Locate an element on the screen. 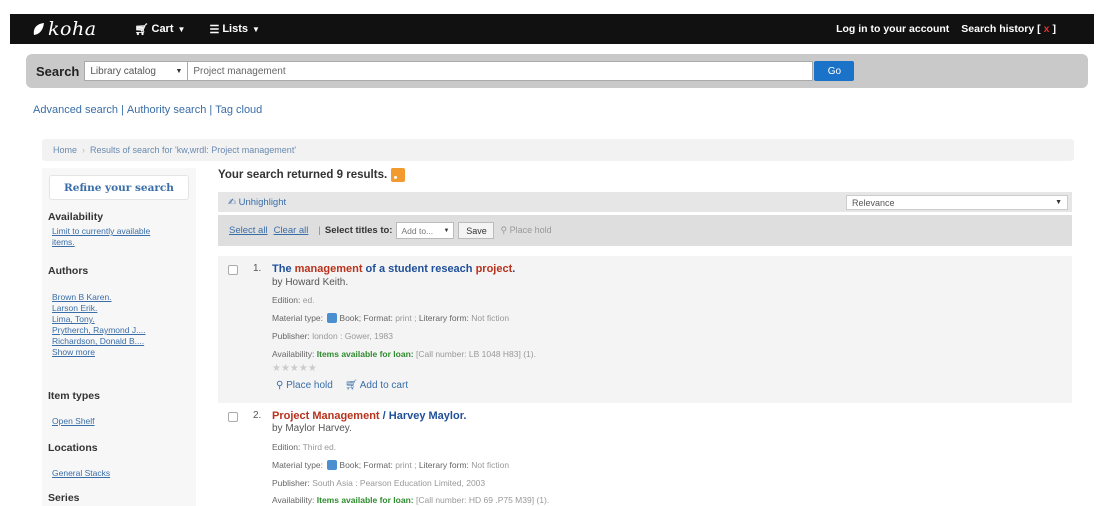 The height and width of the screenshot is (506, 1104). list-icon: ☰ is located at coordinates (214, 29).